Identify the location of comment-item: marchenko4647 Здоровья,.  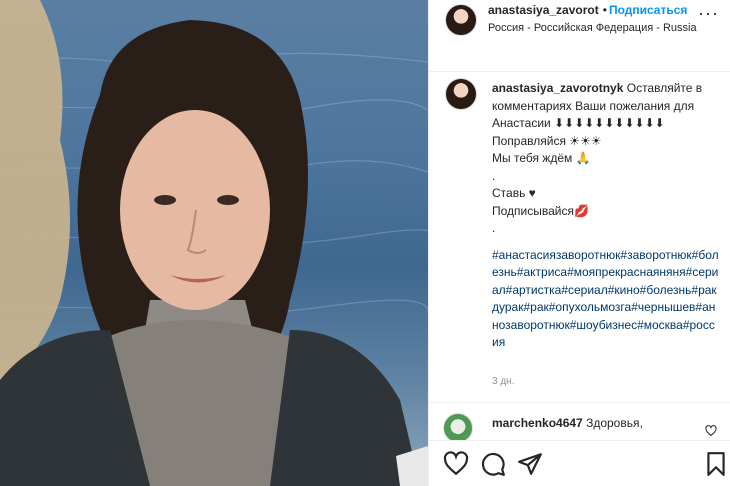
(579, 422).